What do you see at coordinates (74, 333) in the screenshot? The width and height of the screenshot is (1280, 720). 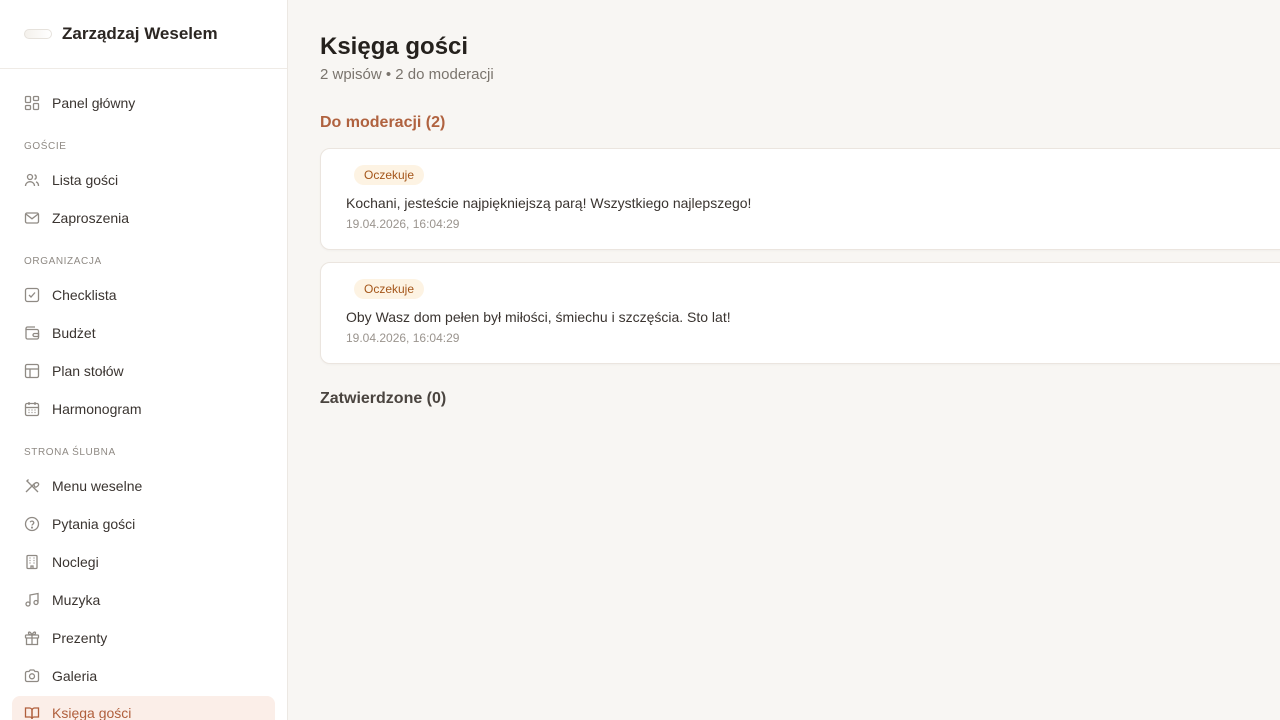 I see `sidebar-item-label: Budżet` at bounding box center [74, 333].